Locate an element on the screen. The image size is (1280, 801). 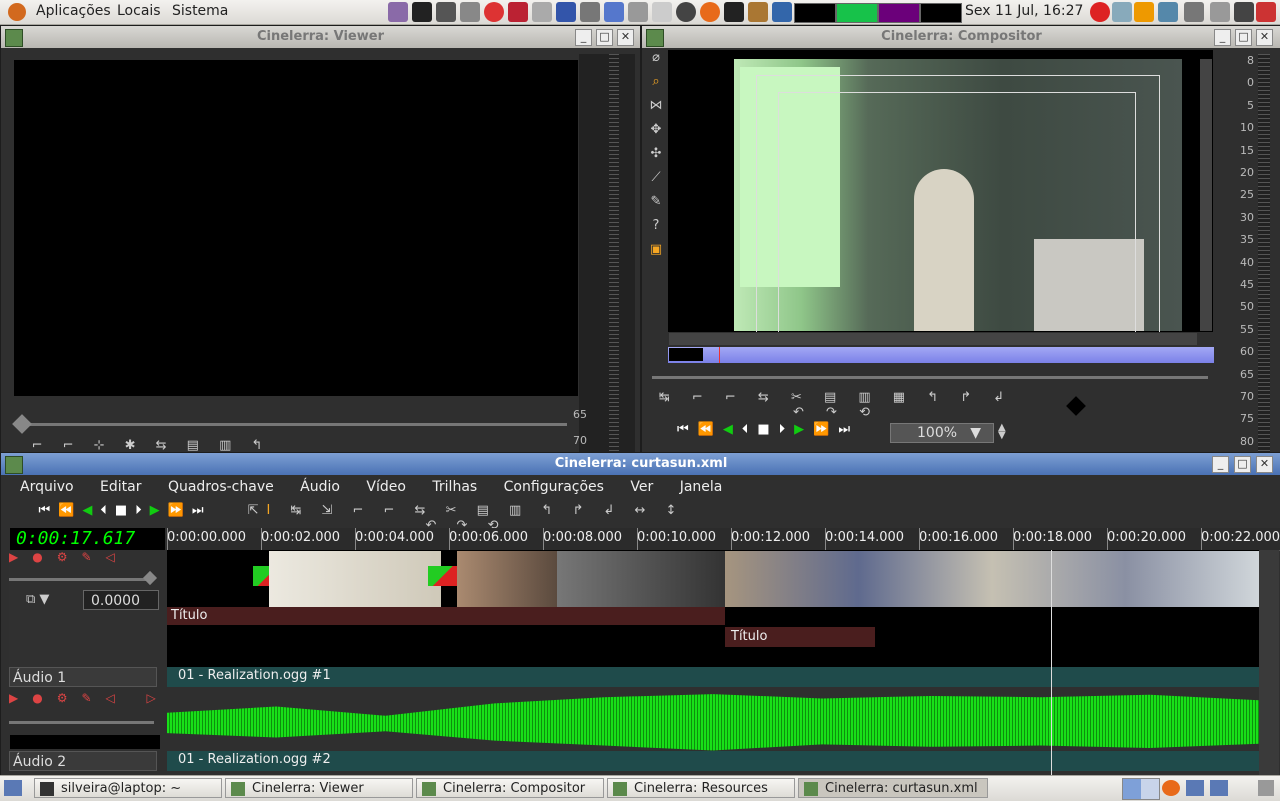
zoom-icon: ⌕ is located at coordinates (656, 86).